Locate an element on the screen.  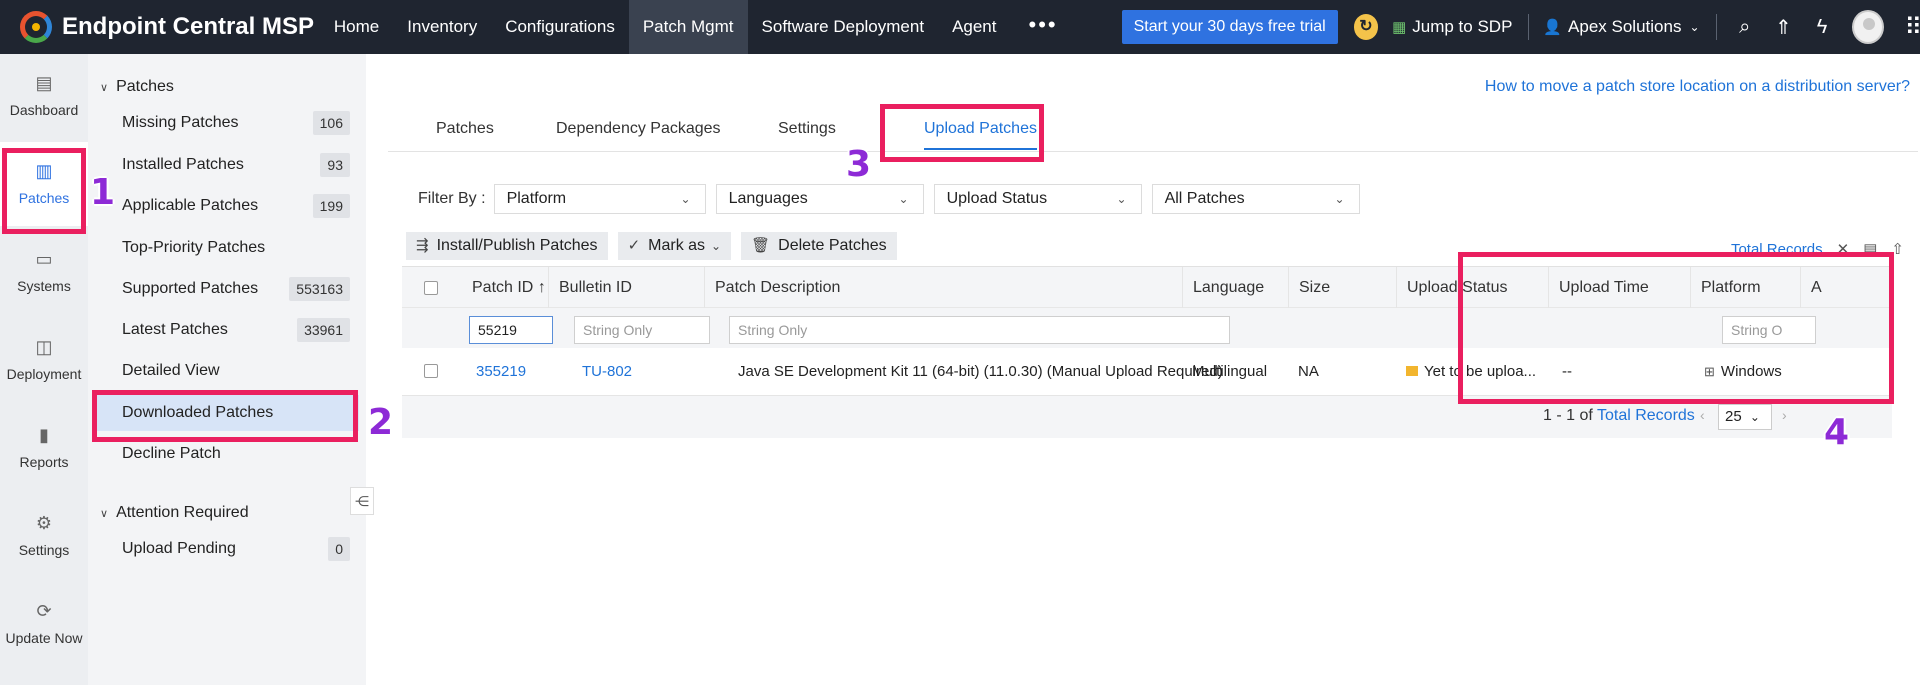
sidebar-item-upload-pending: Upload Pending 0 is located at coordinates (227, 549).